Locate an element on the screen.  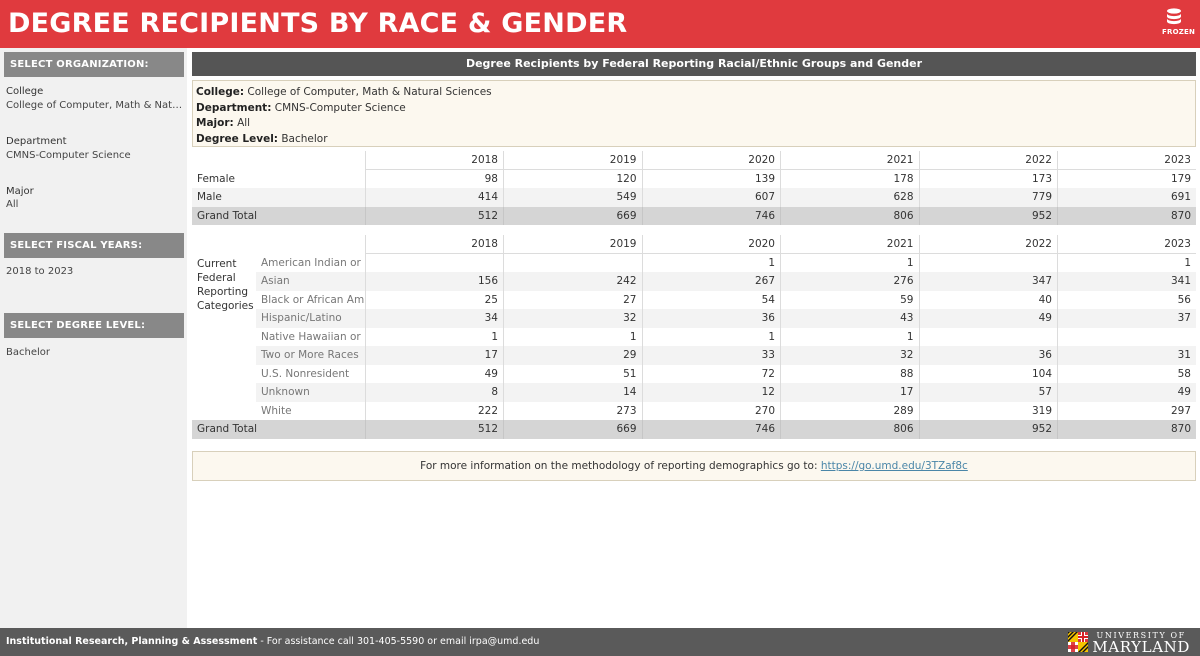
college-filter: College of Computer, Math & Natur.. is located at coordinates (95, 105).